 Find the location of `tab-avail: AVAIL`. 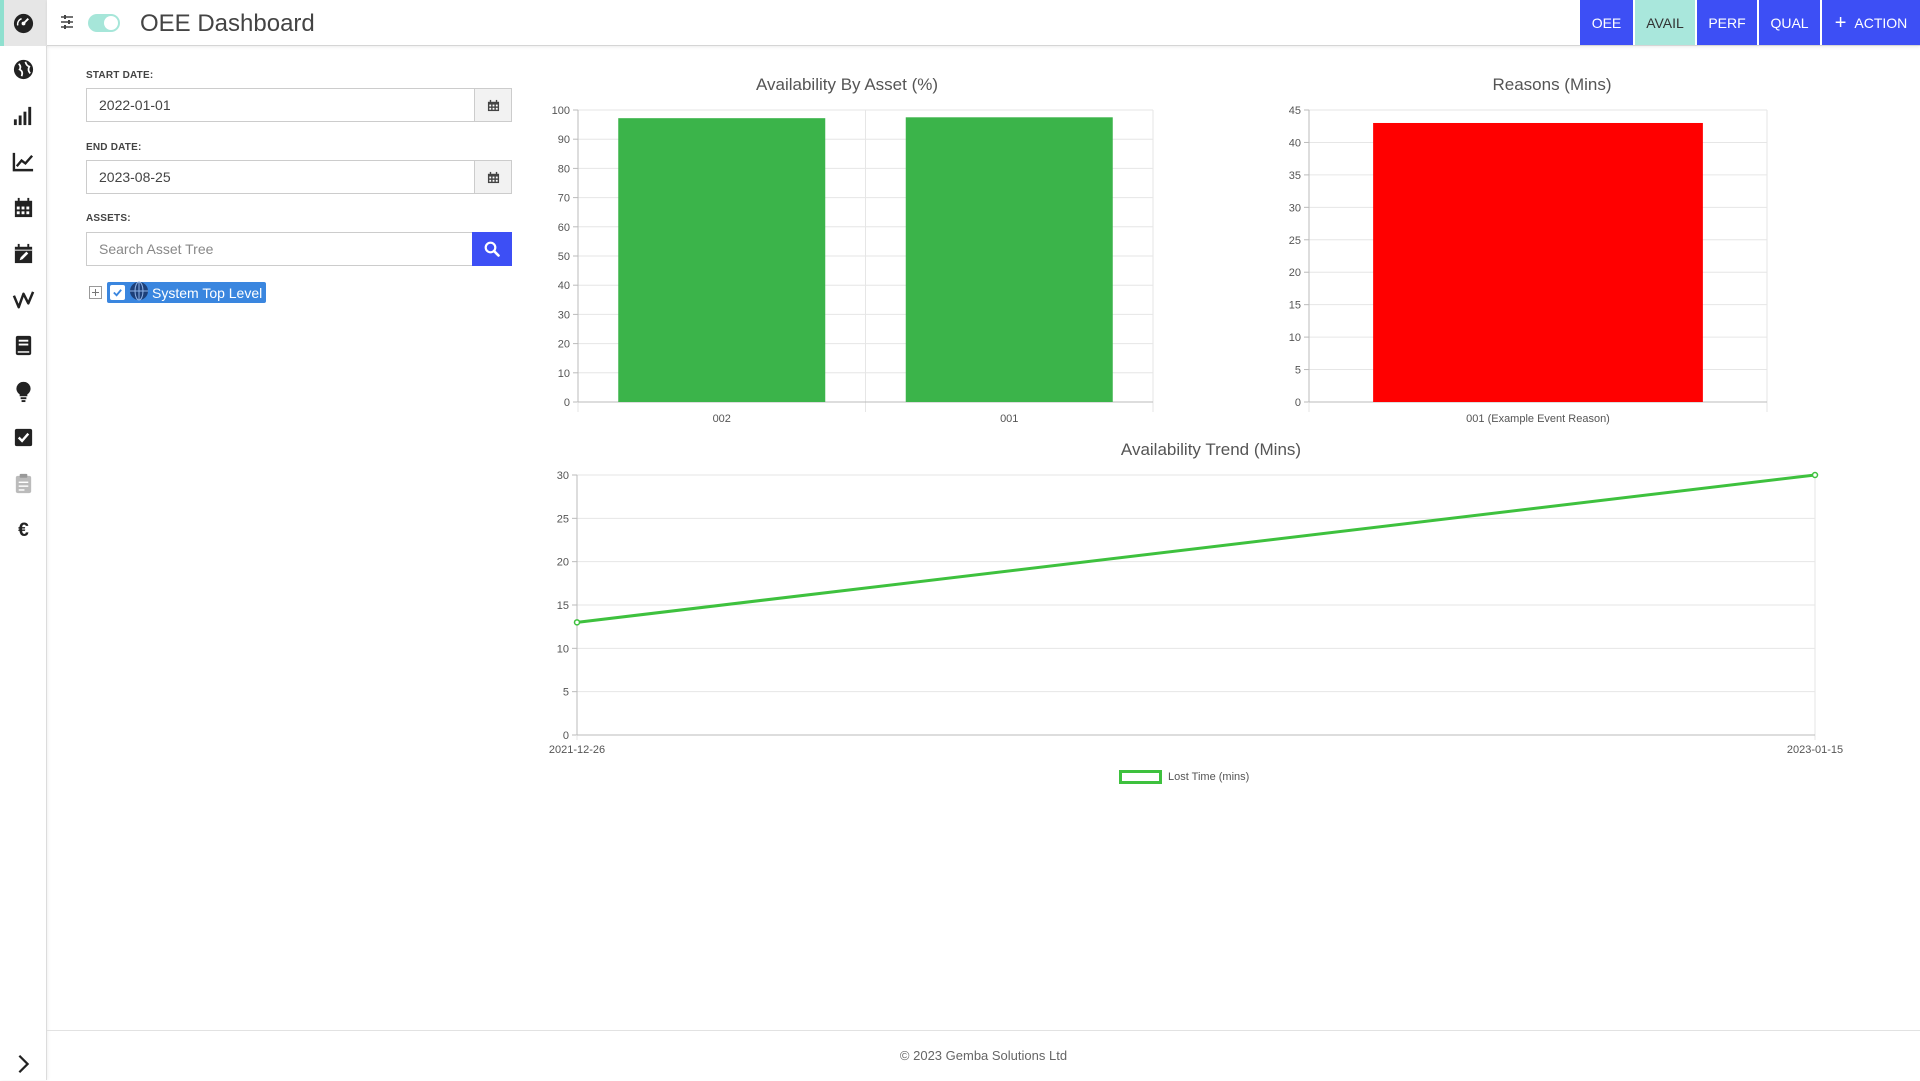

tab-avail: AVAIL is located at coordinates (1665, 22).